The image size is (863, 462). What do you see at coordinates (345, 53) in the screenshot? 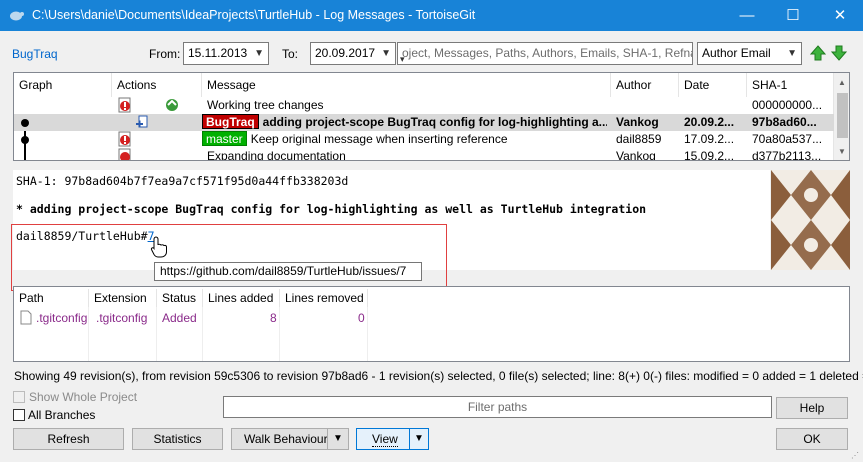
I see `to-date-value: 20.09.2017` at bounding box center [345, 53].